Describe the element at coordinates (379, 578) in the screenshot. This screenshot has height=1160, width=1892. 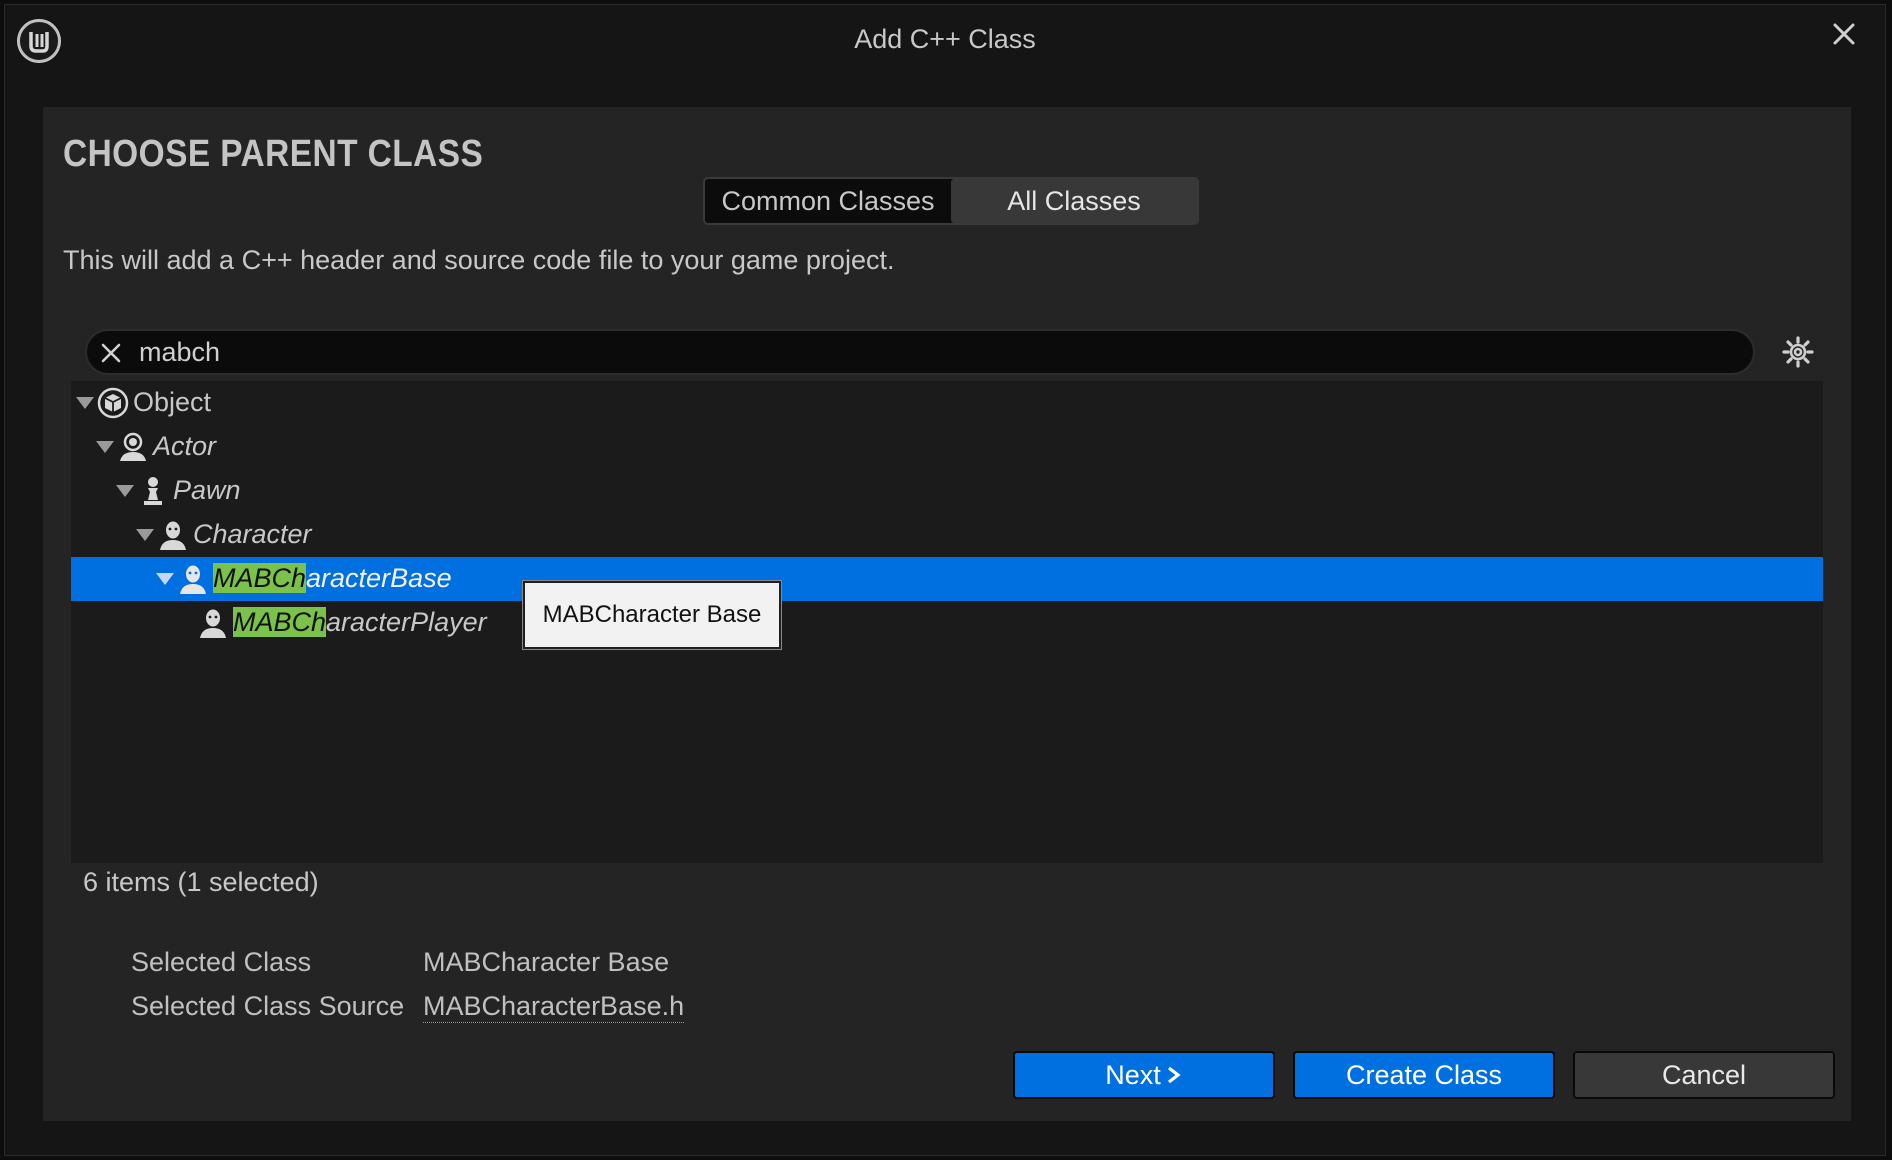
I see `label-text: aracterBase` at that location.